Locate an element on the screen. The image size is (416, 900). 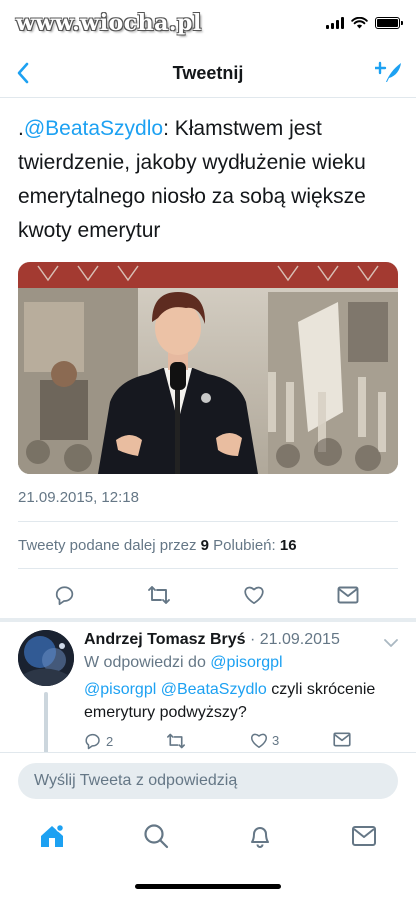
retweets-label: Tweety podane dalej przez is located at coordinates (107, 545).